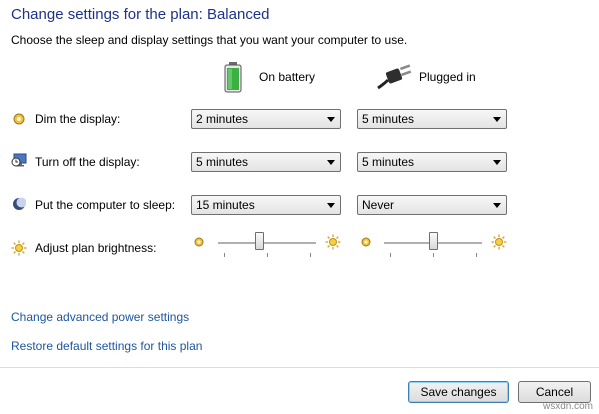 The height and width of the screenshot is (414, 599). What do you see at coordinates (287, 77) in the screenshot?
I see `column-on-battery: On battery` at bounding box center [287, 77].